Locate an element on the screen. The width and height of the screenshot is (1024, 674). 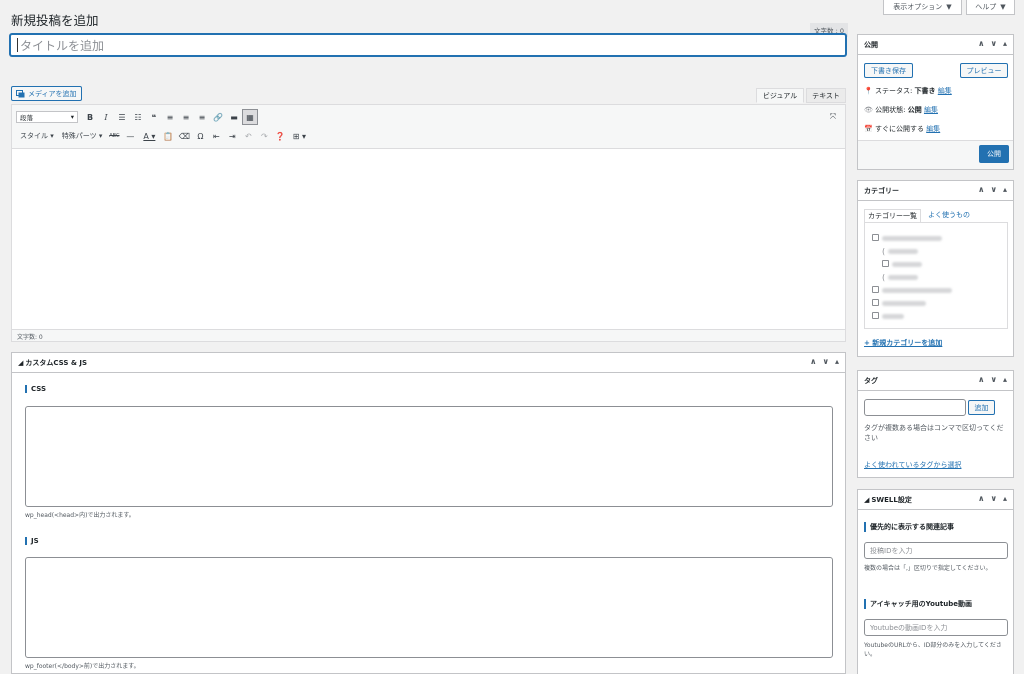
tab-popular-categories: よく使うもの is located at coordinates (949, 215).